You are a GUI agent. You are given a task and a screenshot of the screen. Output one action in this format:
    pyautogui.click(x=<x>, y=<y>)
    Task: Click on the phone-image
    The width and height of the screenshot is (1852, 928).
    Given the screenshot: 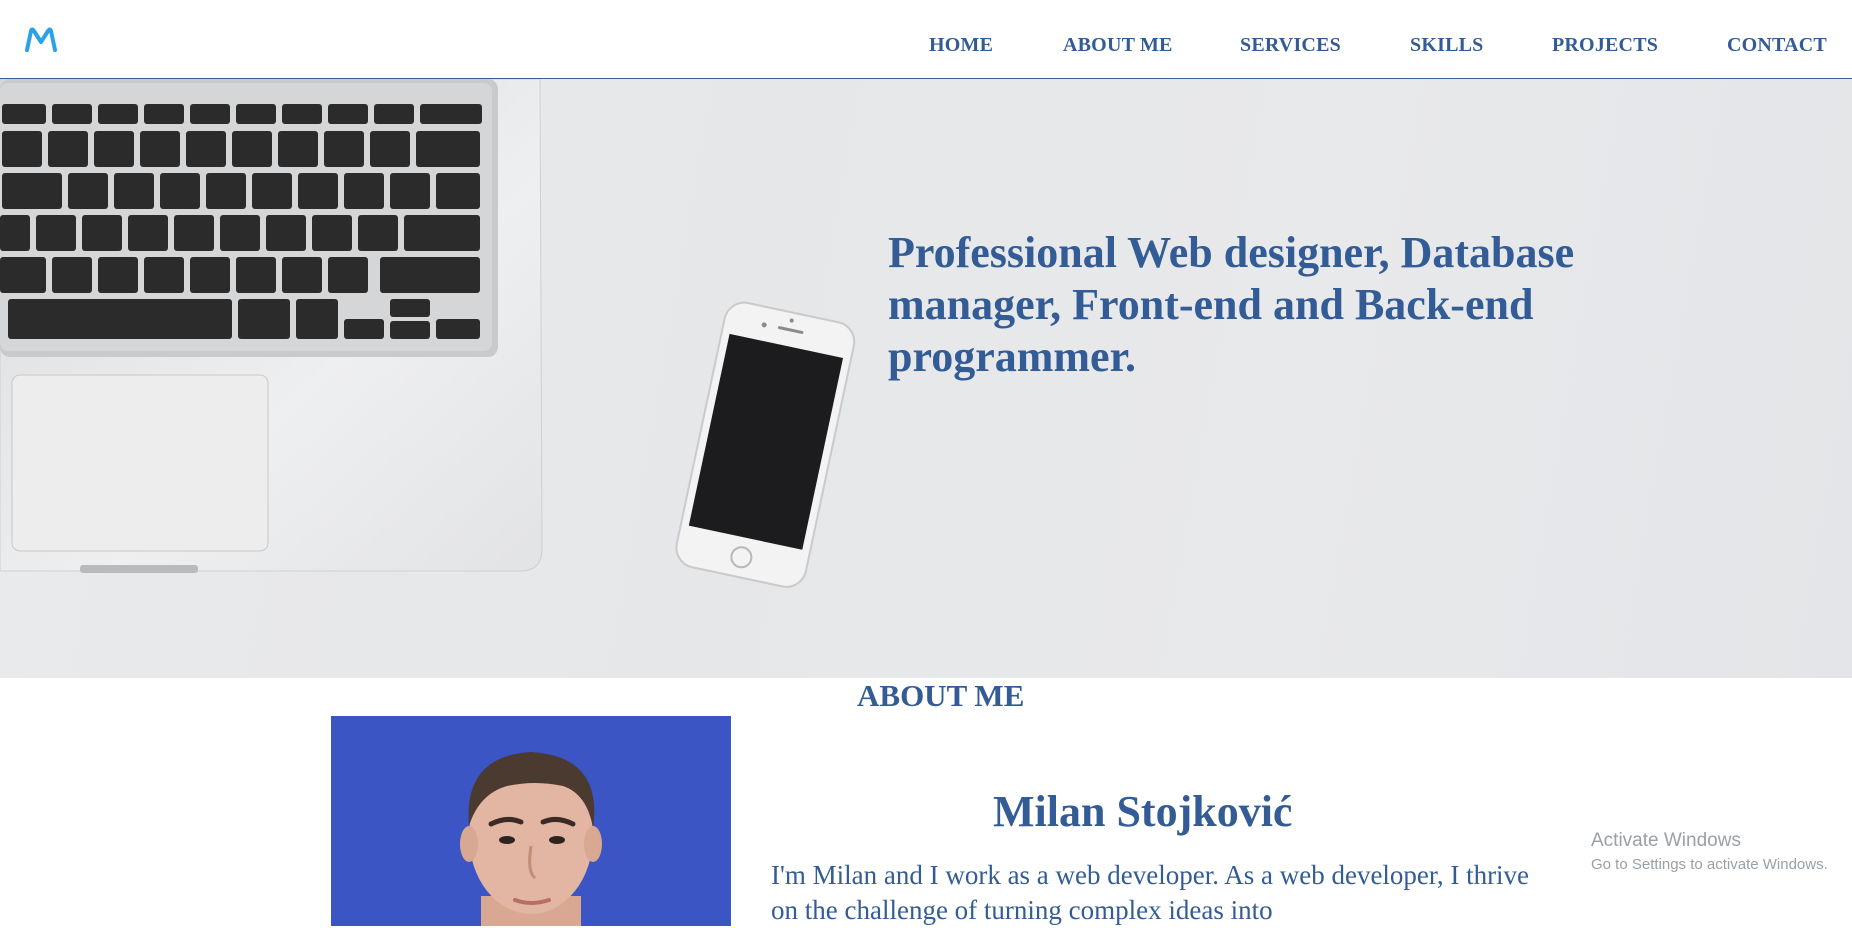 What is the action you would take?
    pyautogui.click(x=765, y=444)
    